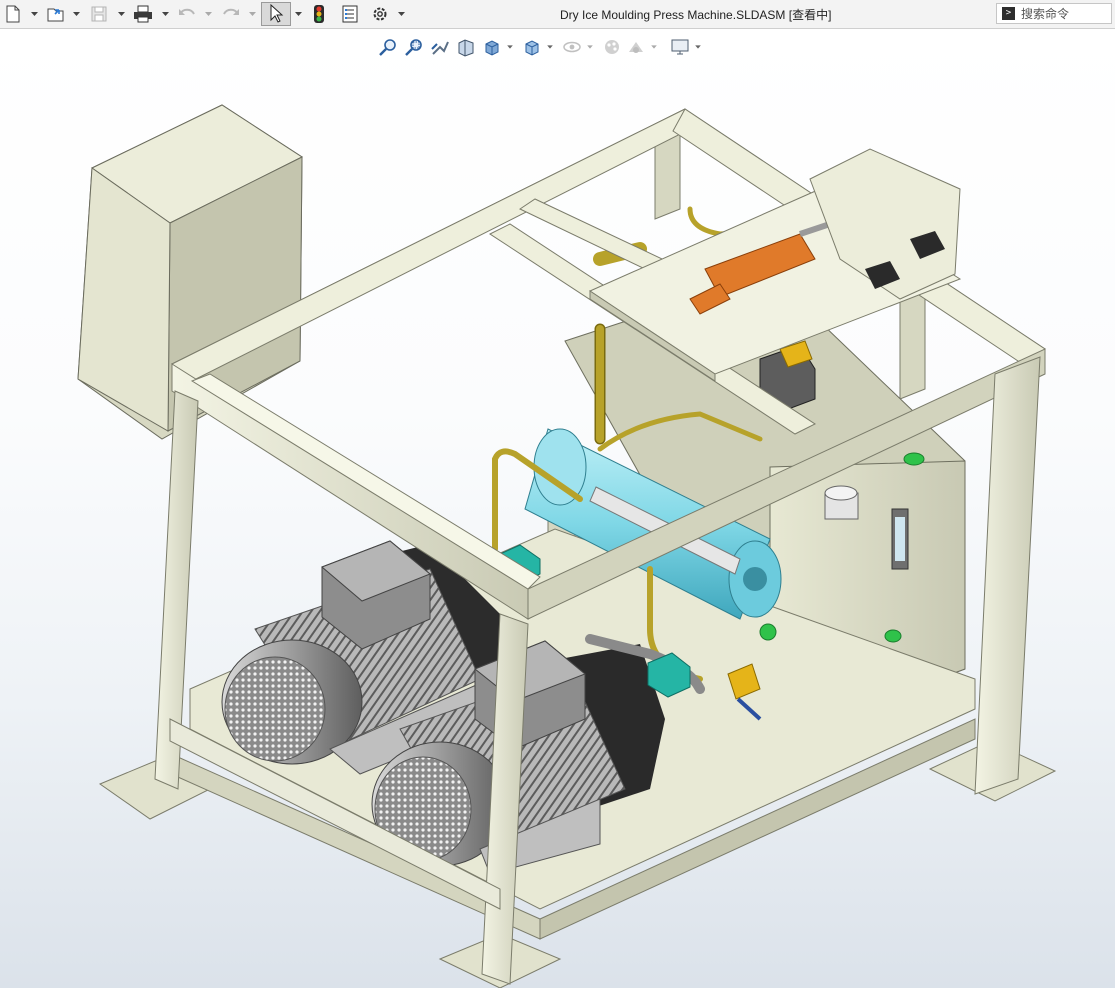  I want to click on open-folder-icon, so click(56, 14).